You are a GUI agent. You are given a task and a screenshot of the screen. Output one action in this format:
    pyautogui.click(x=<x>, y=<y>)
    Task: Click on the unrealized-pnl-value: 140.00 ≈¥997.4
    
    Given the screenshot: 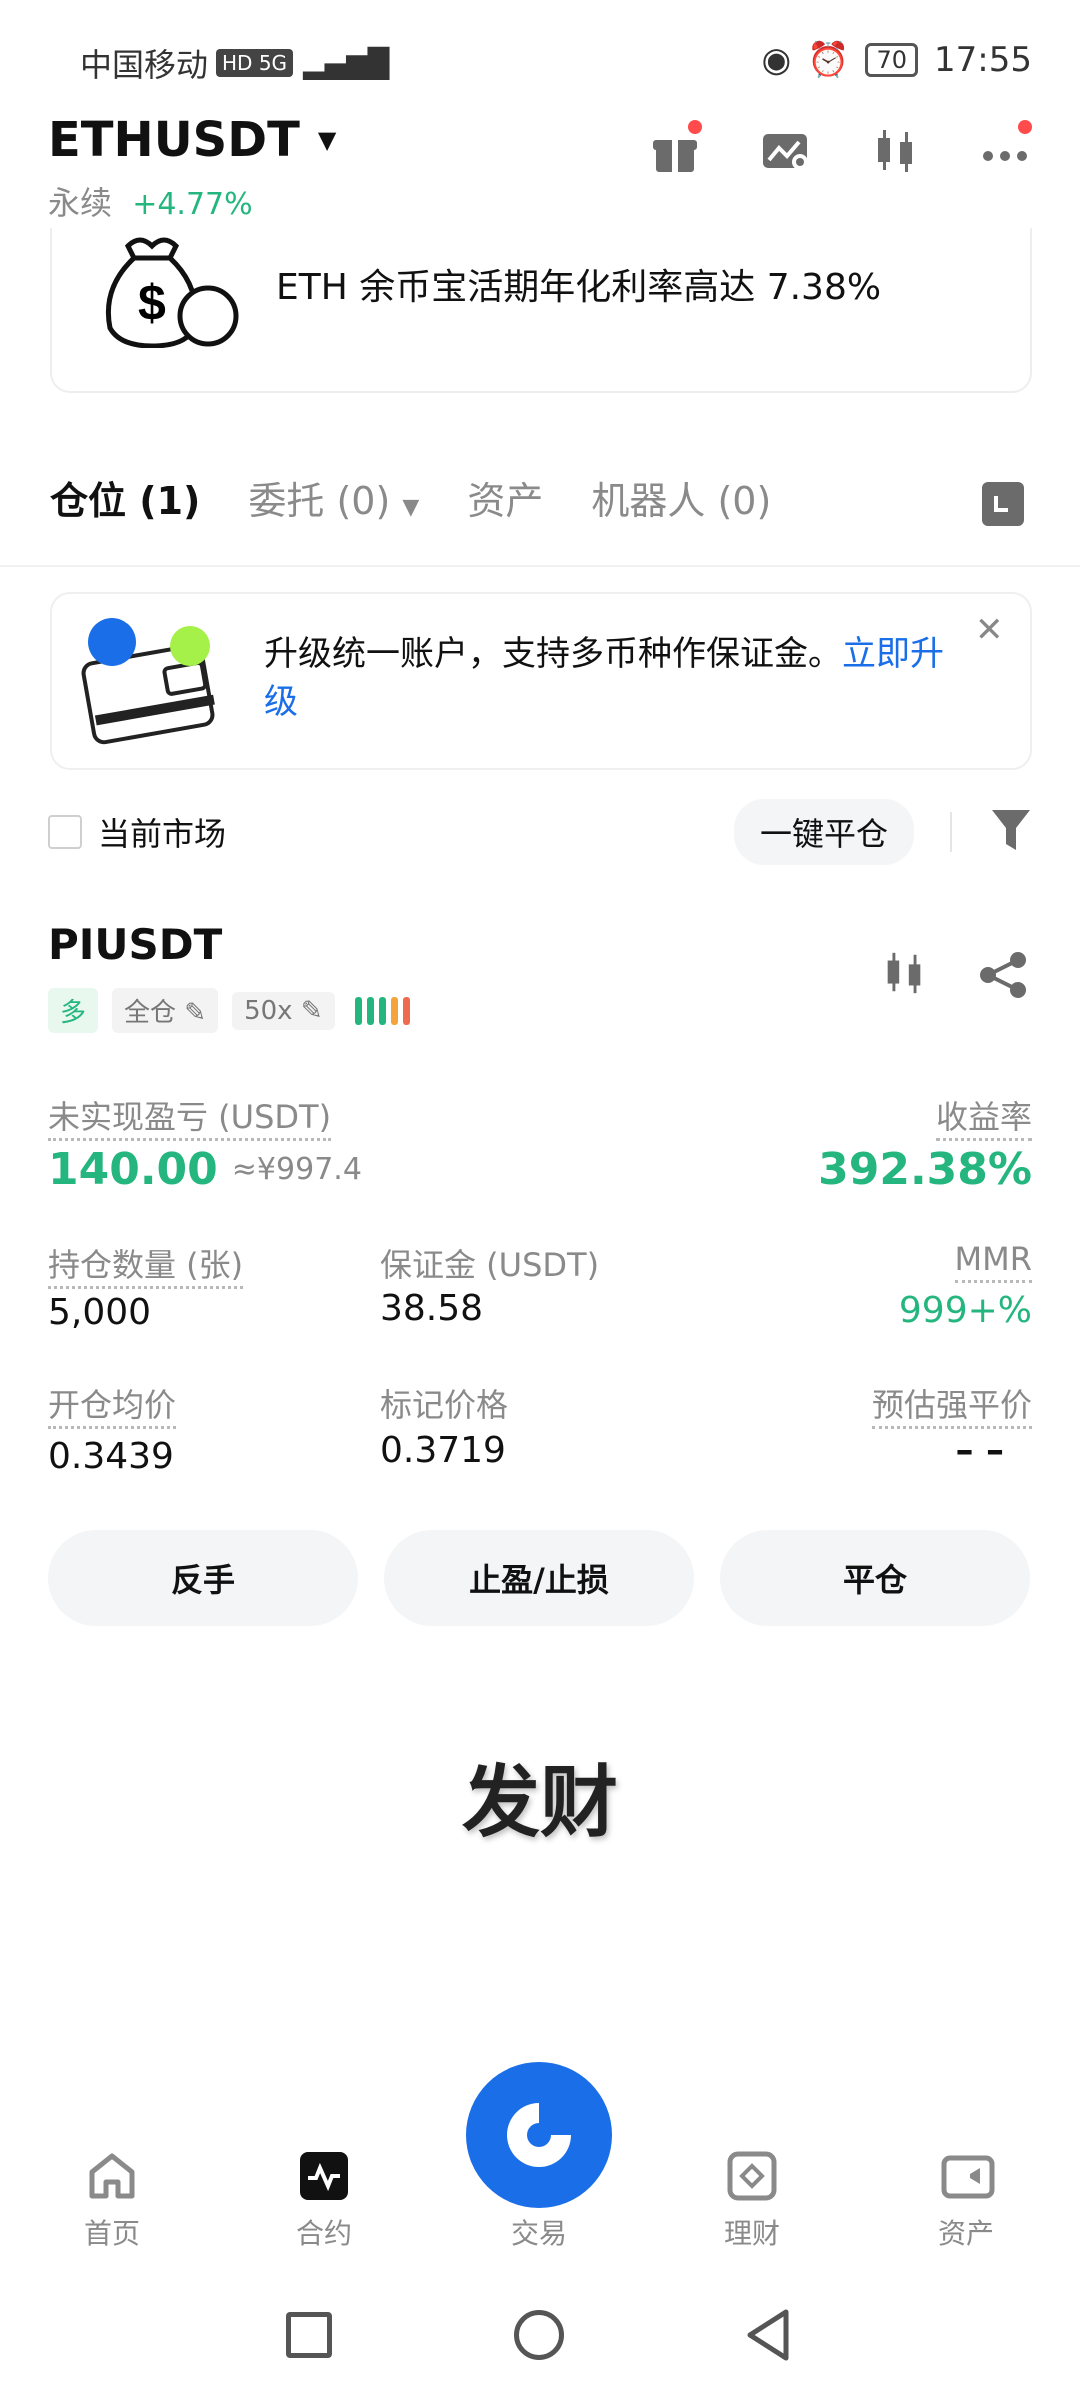 What is the action you would take?
    pyautogui.click(x=205, y=1169)
    